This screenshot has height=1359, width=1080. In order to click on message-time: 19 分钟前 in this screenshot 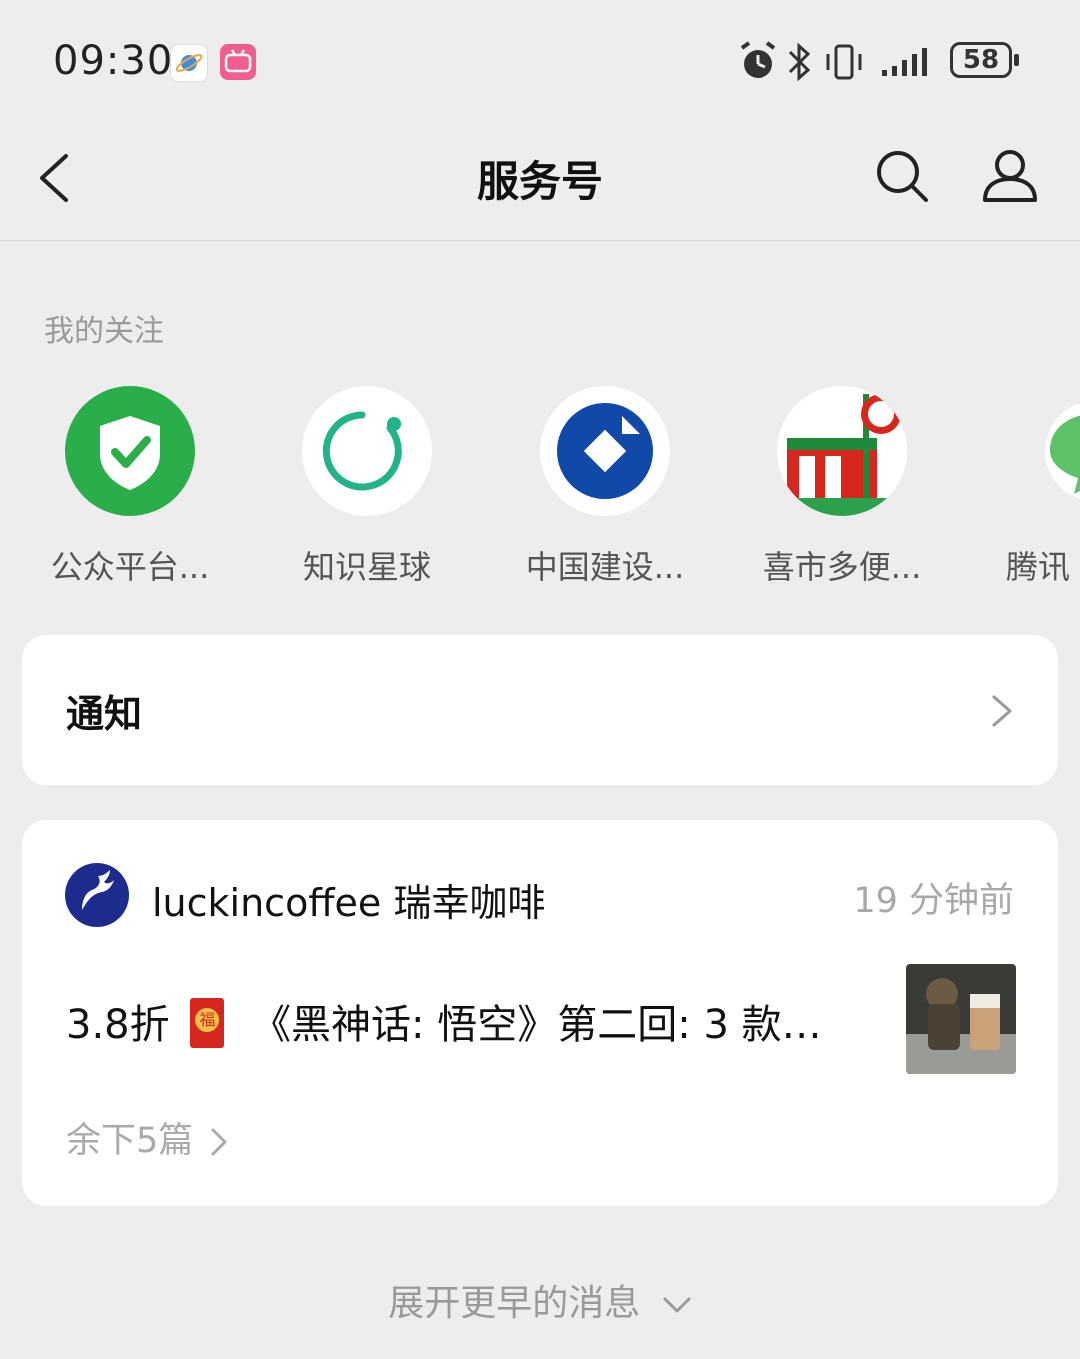, I will do `click(933, 901)`.